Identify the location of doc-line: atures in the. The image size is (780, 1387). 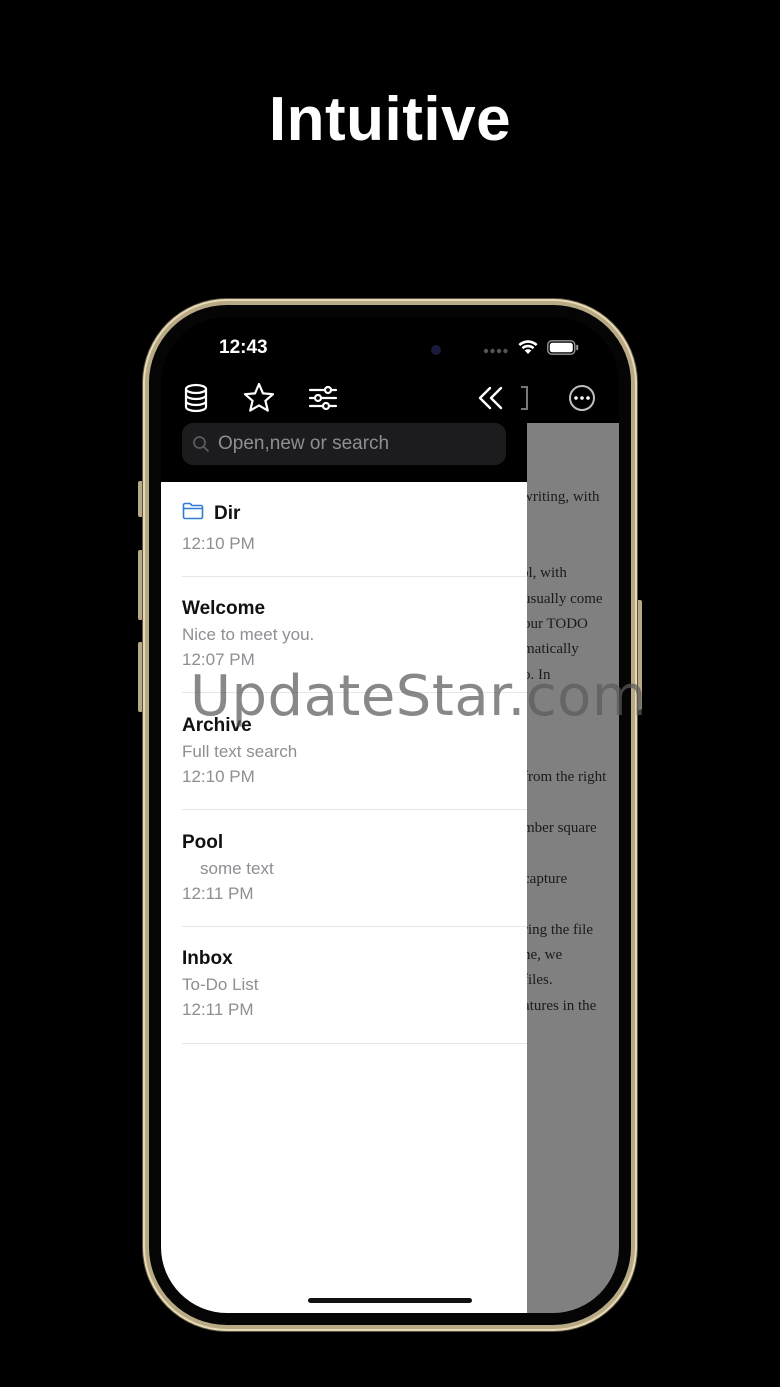
(562, 1006).